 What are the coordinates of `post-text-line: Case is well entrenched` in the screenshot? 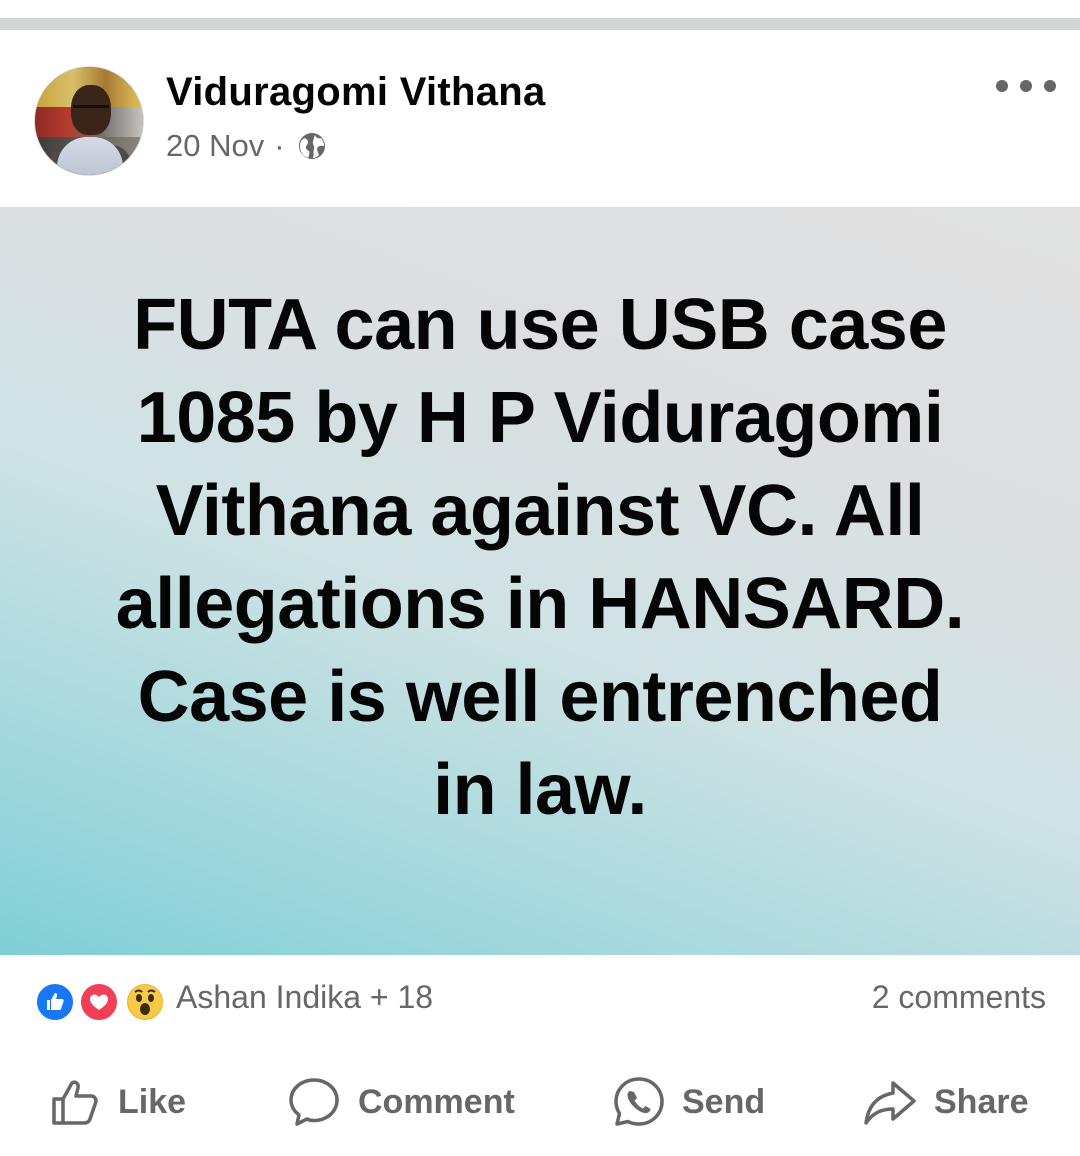 It's located at (540, 697).